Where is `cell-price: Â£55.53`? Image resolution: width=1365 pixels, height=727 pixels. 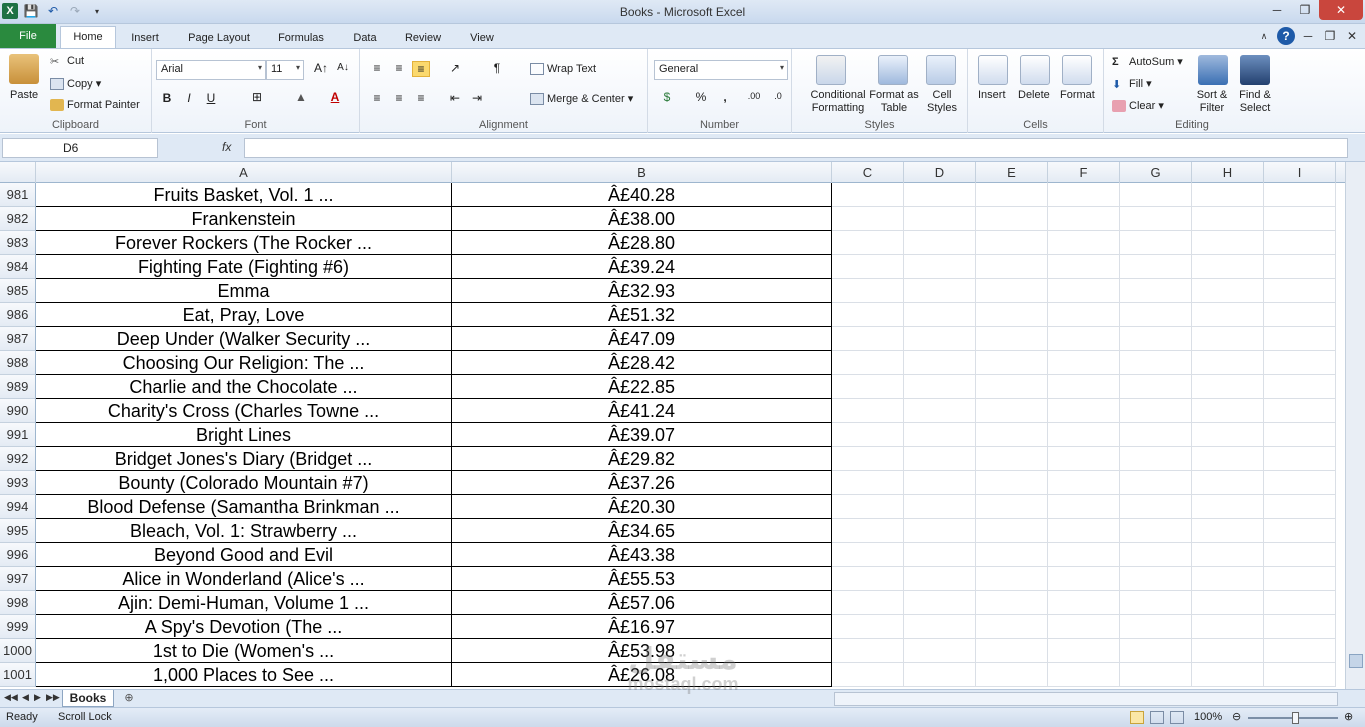 cell-price: Â£55.53 is located at coordinates (642, 579).